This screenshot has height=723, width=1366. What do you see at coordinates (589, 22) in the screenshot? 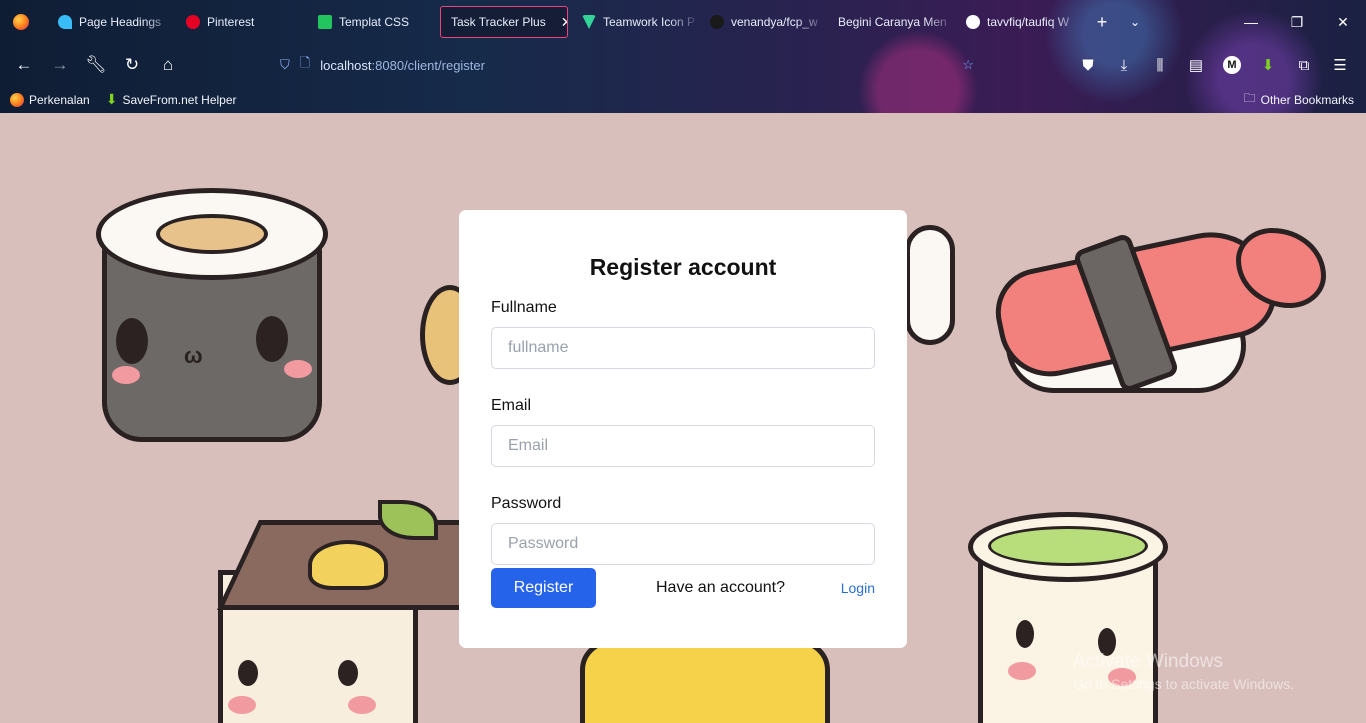
I see `teamwork-icon` at bounding box center [589, 22].